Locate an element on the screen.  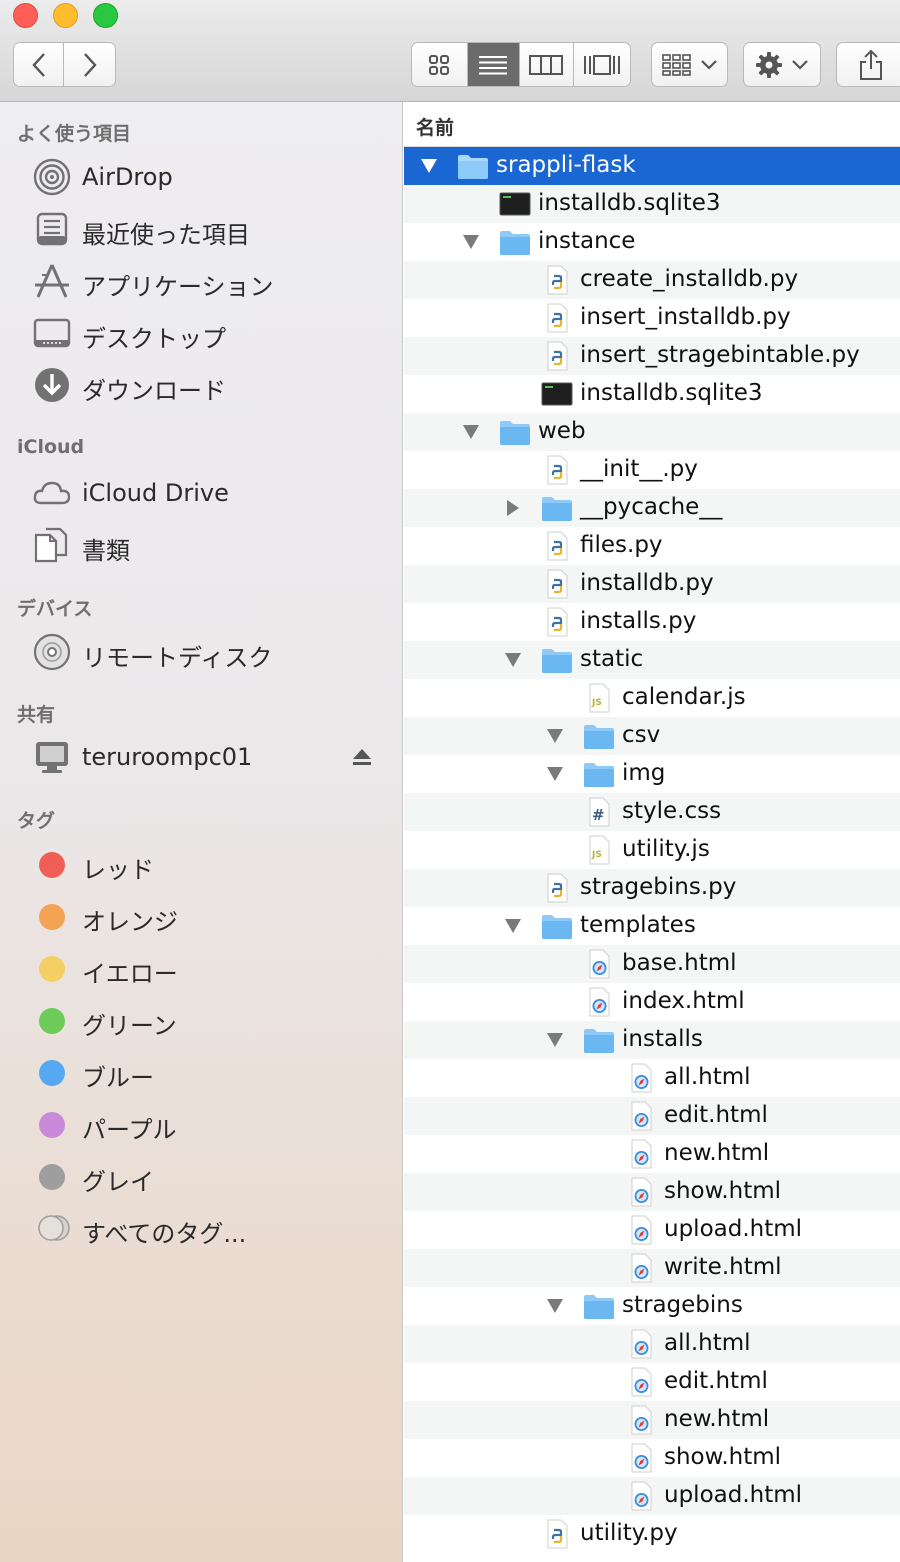
folder-row: csv is located at coordinates (652, 736).